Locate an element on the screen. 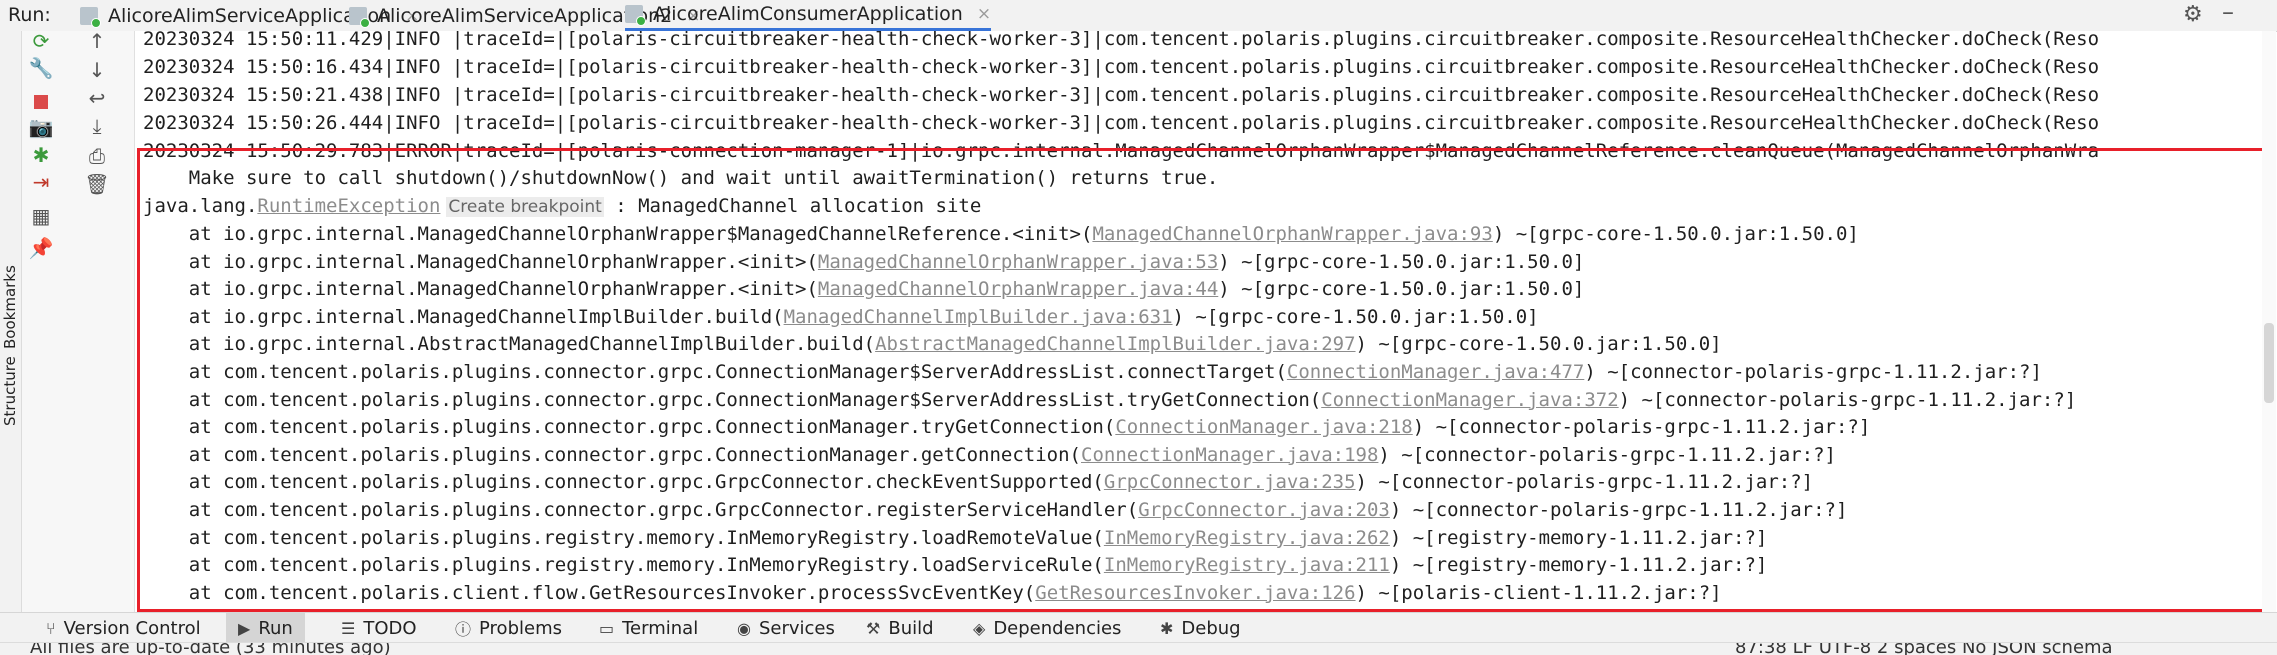  close-icon: × is located at coordinates (984, 14).